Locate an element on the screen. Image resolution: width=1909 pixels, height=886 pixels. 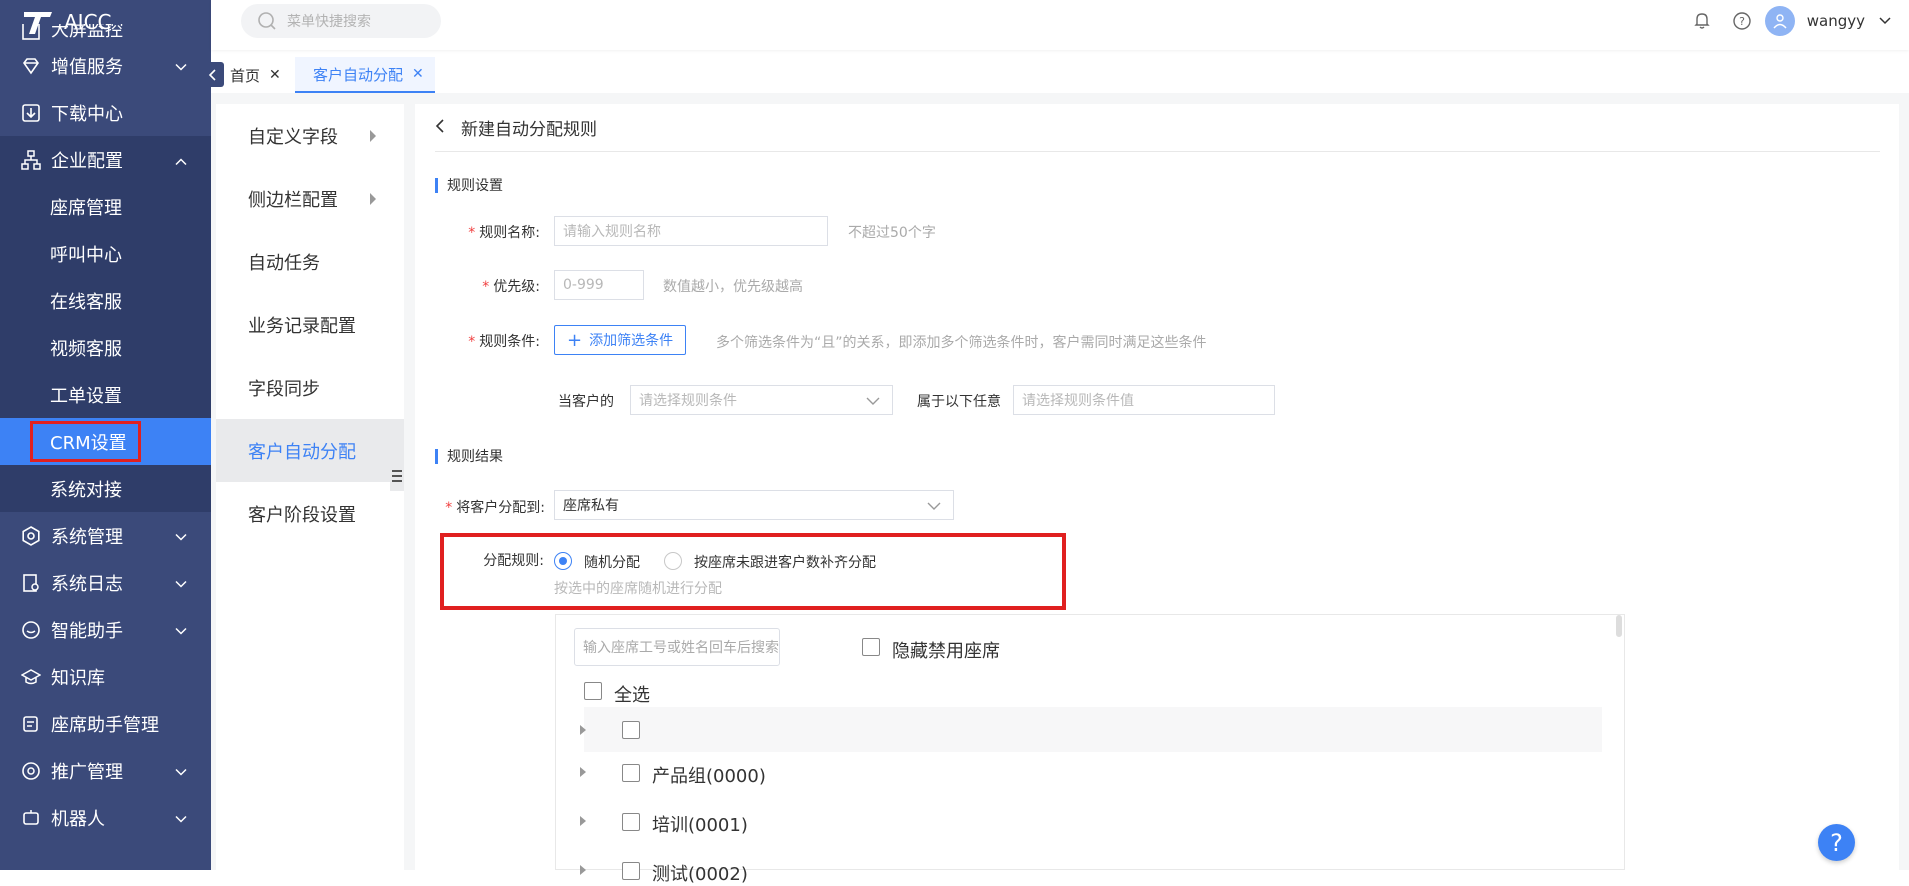
avatar is located at coordinates (1779, 21).